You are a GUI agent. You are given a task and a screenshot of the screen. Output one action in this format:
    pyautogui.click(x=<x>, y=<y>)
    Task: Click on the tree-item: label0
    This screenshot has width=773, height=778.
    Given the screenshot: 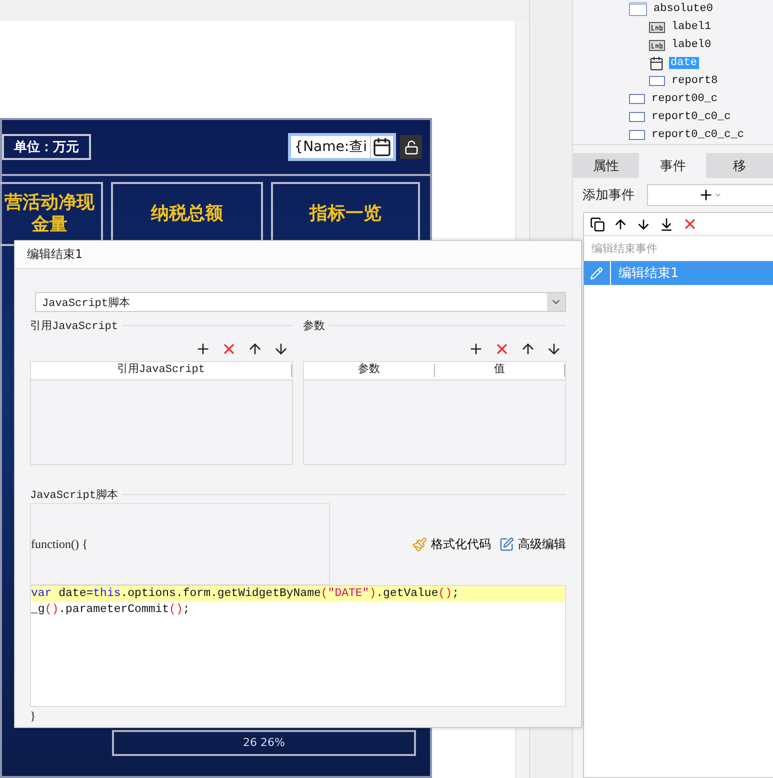 What is the action you would take?
    pyautogui.click(x=692, y=45)
    